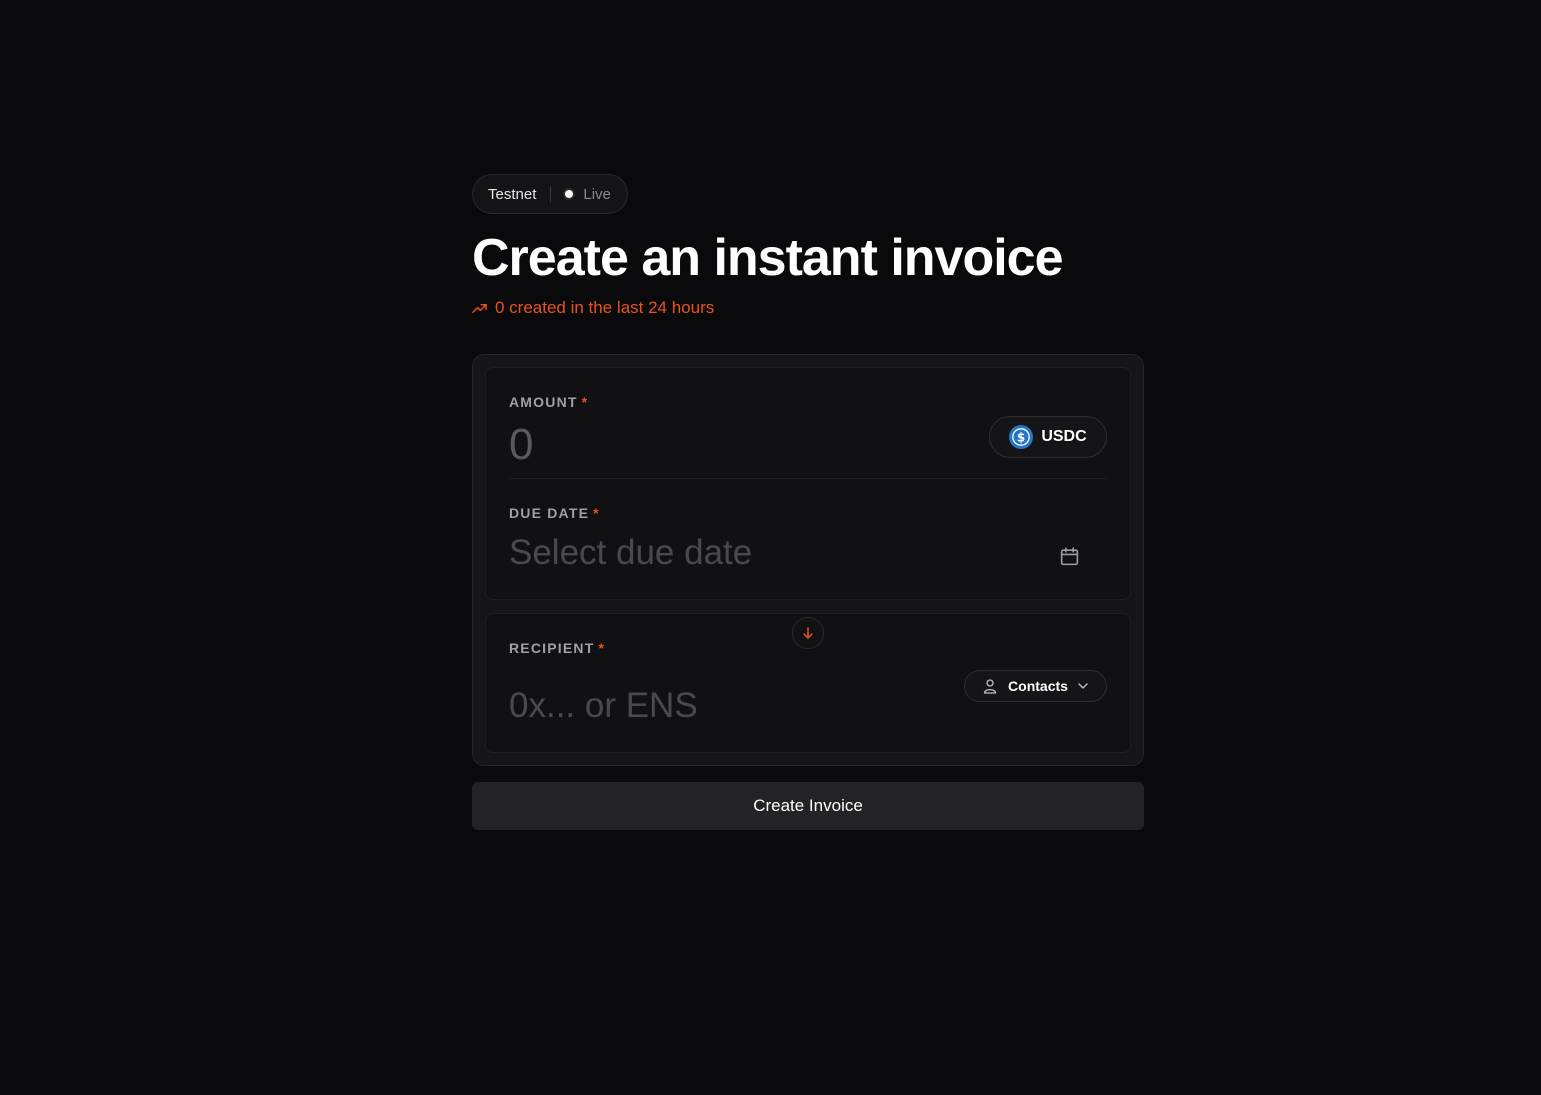 This screenshot has height=1095, width=1541. I want to click on amount-section: AMOUNT* $ USDC, so click(808, 423).